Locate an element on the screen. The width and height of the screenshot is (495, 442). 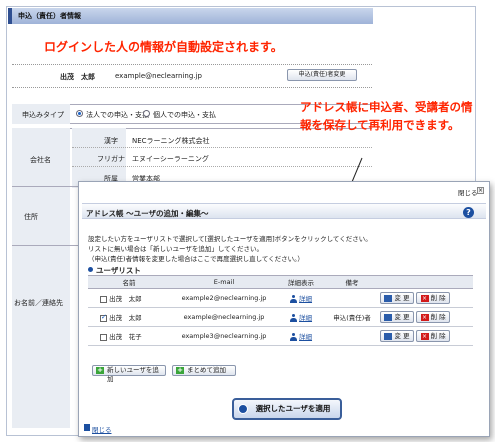
applicant-name: 出茂 太郎 is located at coordinates (77, 77).